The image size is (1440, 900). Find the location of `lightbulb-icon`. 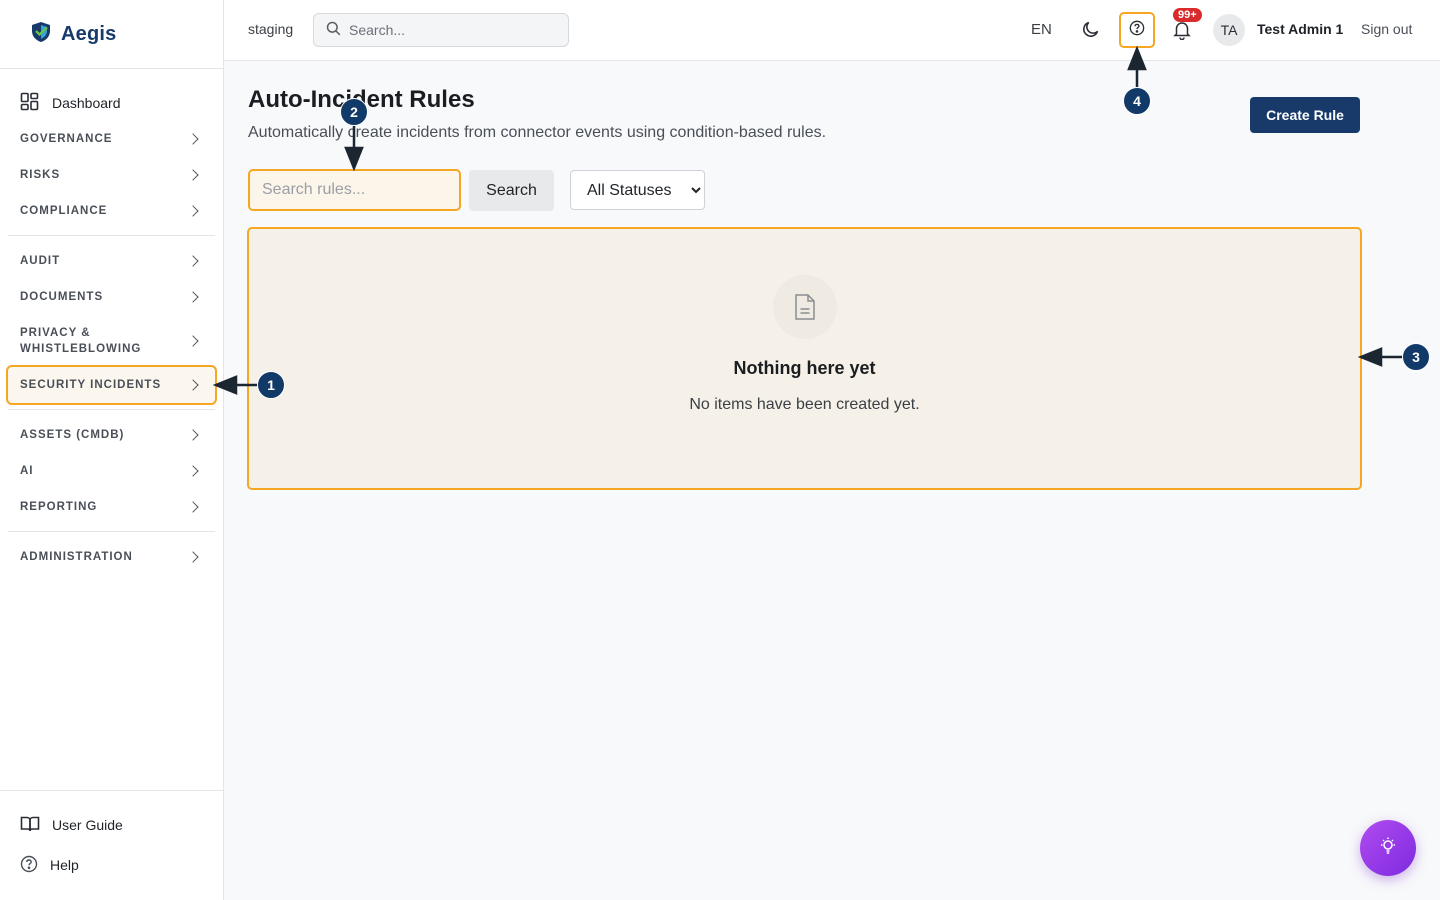

lightbulb-icon is located at coordinates (1388, 848).